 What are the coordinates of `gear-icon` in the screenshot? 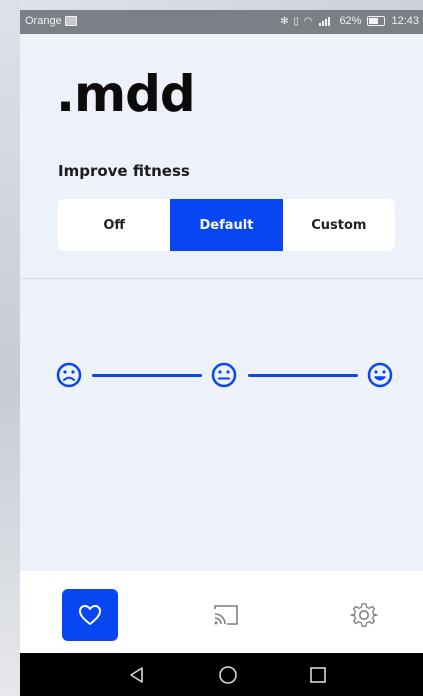 It's located at (364, 615).